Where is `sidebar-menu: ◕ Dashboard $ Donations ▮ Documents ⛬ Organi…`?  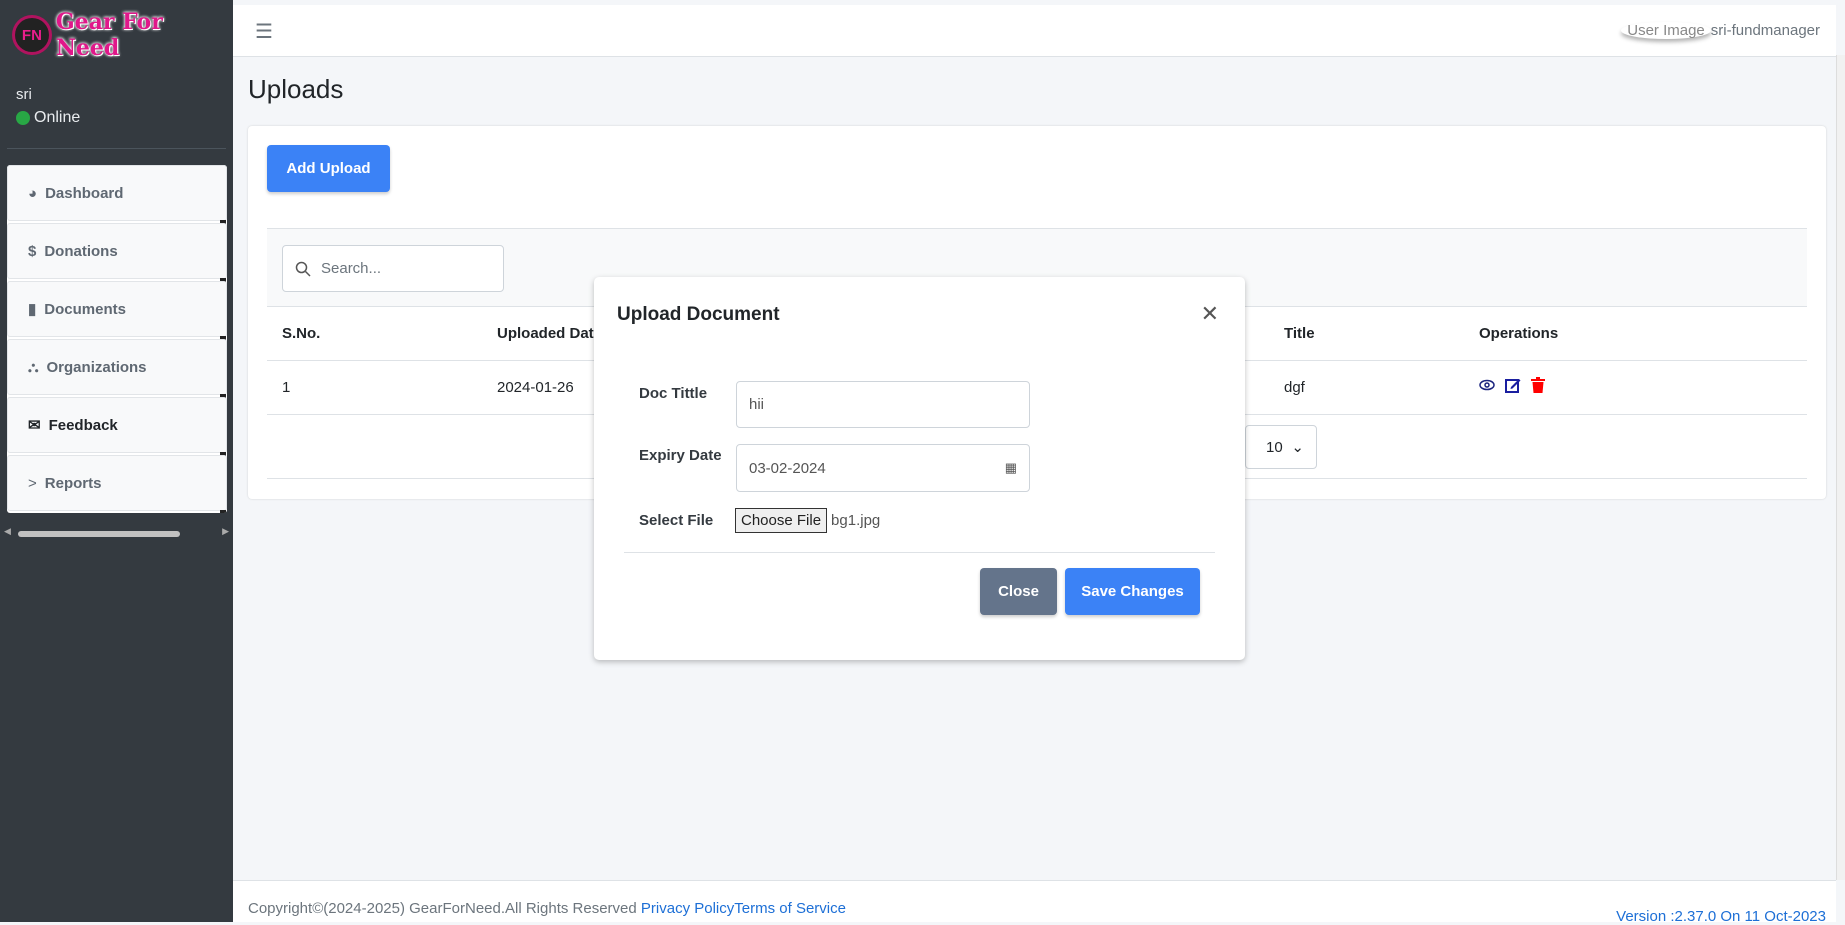
sidebar-menu: ◕ Dashboard $ Donations ▮ Documents ⛬ Organi… is located at coordinates (117, 339).